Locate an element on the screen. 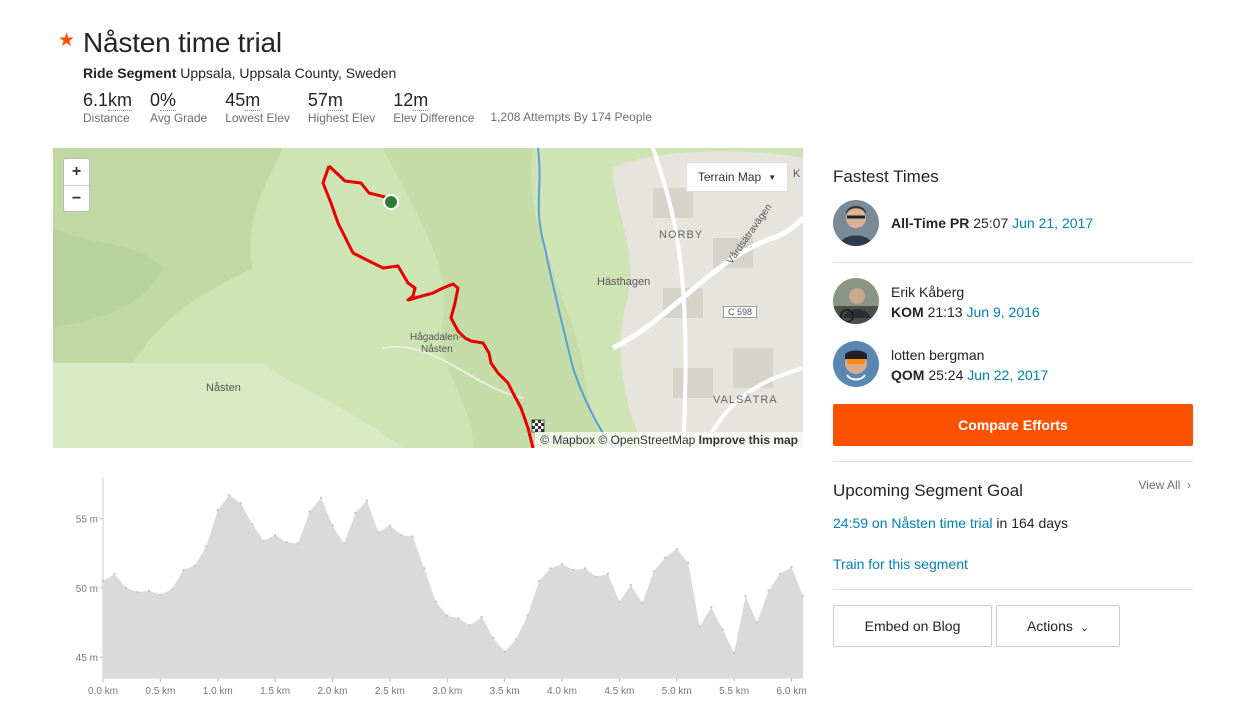  starred-icon: ★ is located at coordinates (66, 40).